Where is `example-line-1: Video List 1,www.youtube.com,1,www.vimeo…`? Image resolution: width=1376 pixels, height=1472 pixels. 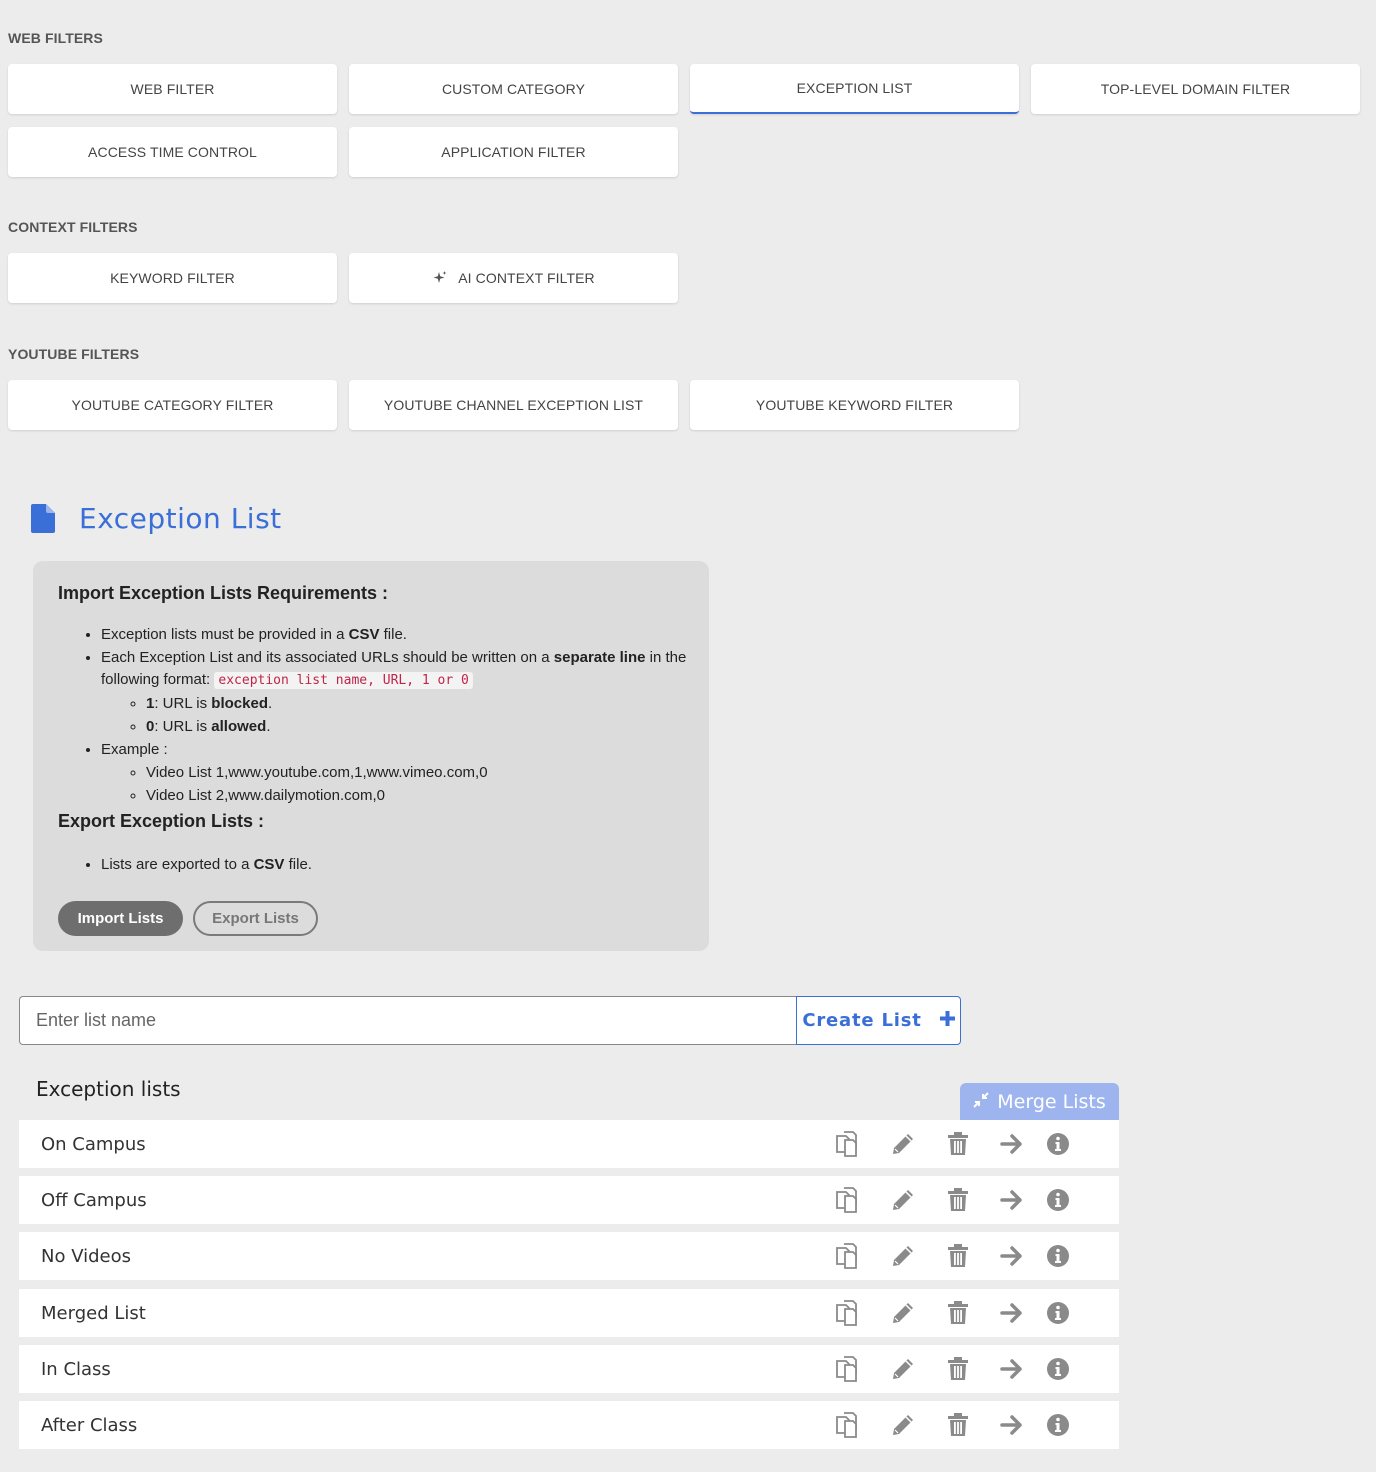 example-line-1: Video List 1,www.youtube.com,1,www.vimeo… is located at coordinates (417, 772).